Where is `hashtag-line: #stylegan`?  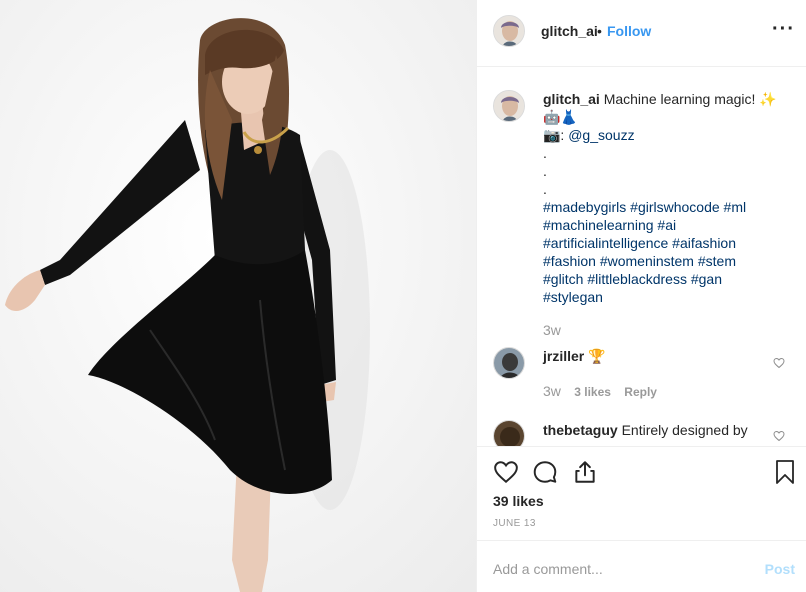
hashtag-line: #stylegan is located at coordinates (668, 297).